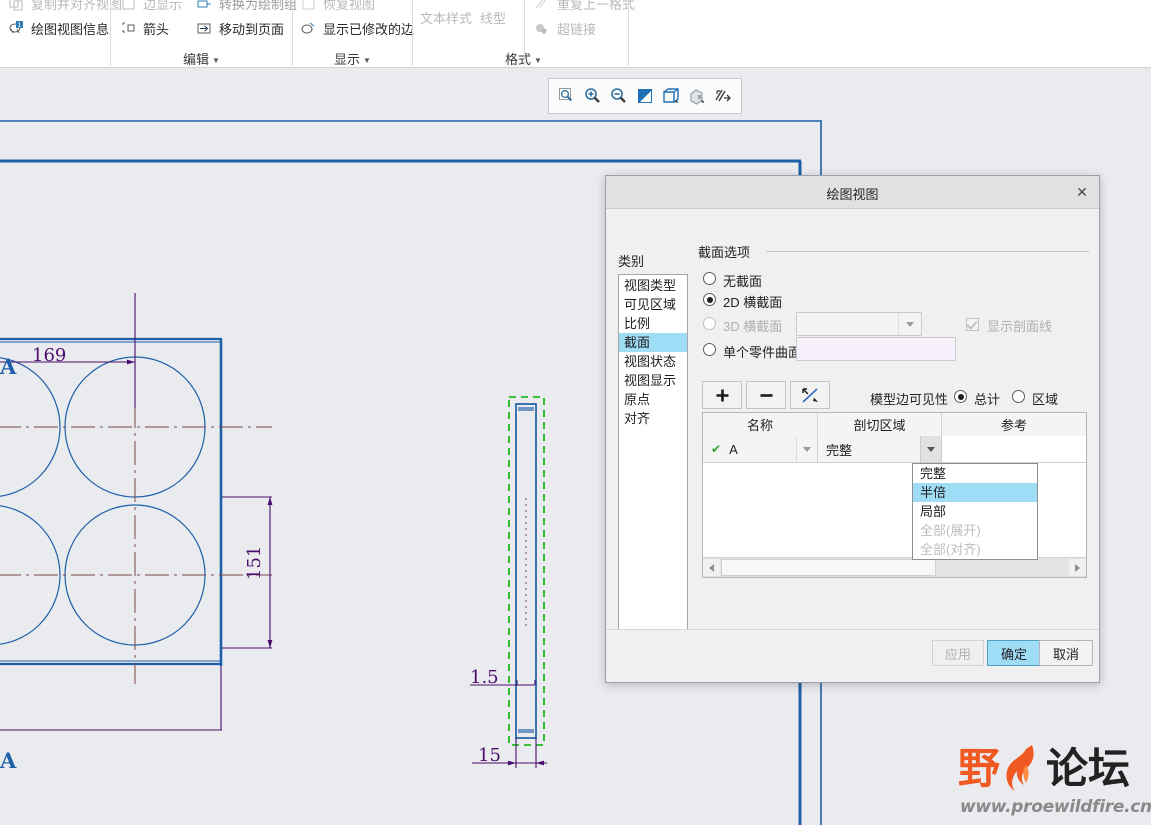 This screenshot has width=1151, height=825. Describe the element at coordinates (709, 349) in the screenshot. I see `radio-single-part-surface` at that location.